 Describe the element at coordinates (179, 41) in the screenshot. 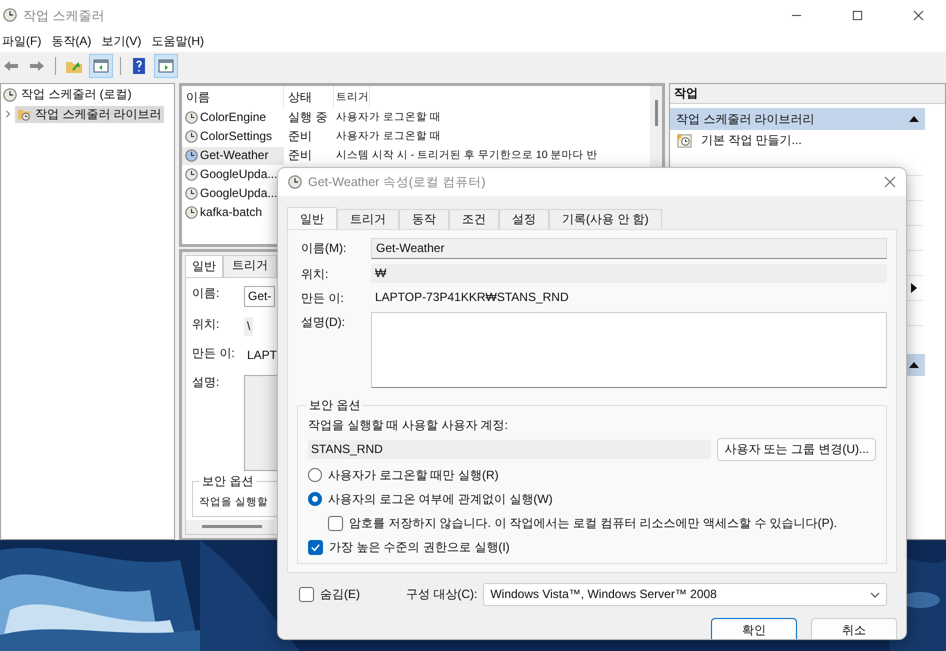

I see `menu-item: 도움말(H)` at that location.